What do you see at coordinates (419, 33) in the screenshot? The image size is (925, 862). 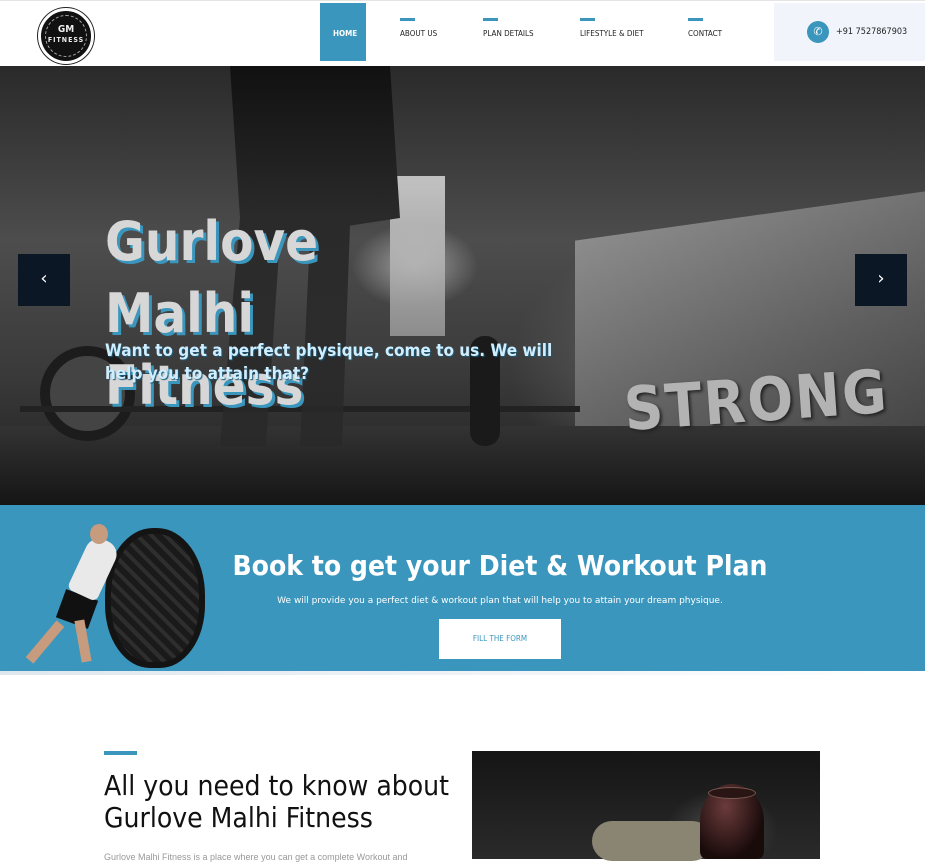 I see `nav-about-us-label: ABOUT US` at bounding box center [419, 33].